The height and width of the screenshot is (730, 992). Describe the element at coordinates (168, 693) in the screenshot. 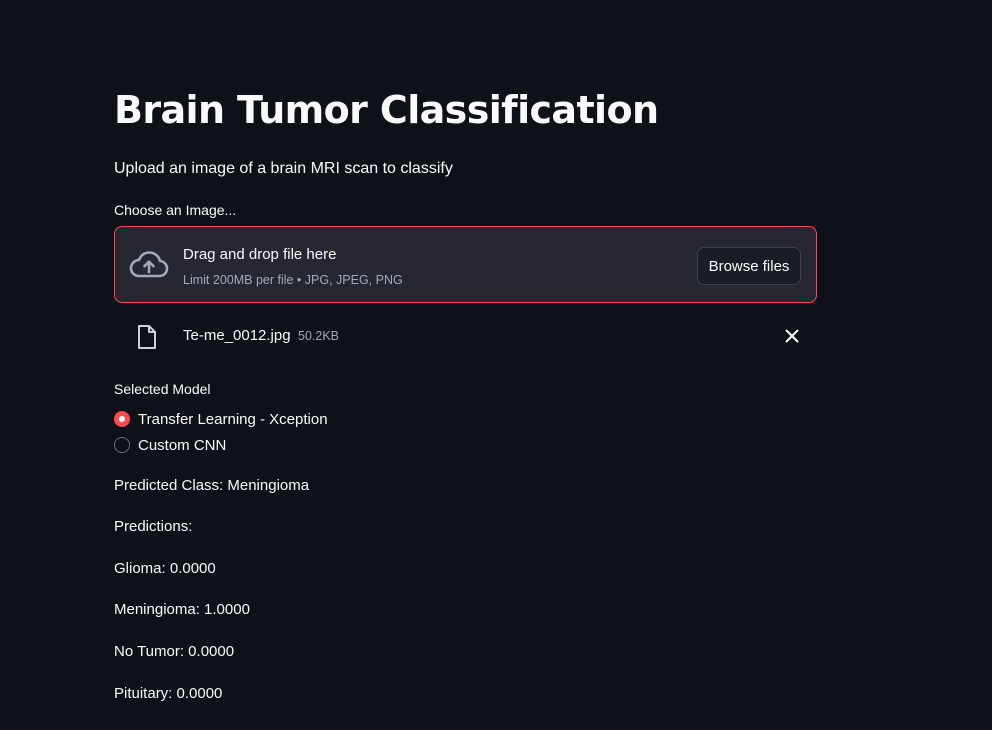

I see `prediction-pituitary: Pituitary: 0.0000` at that location.